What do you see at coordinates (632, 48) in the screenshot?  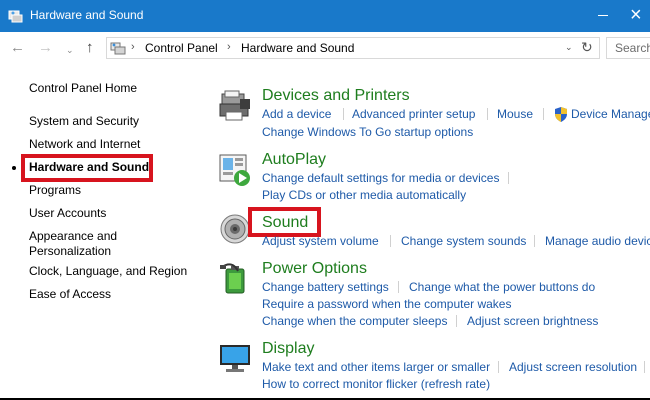 I see `search-input` at bounding box center [632, 48].